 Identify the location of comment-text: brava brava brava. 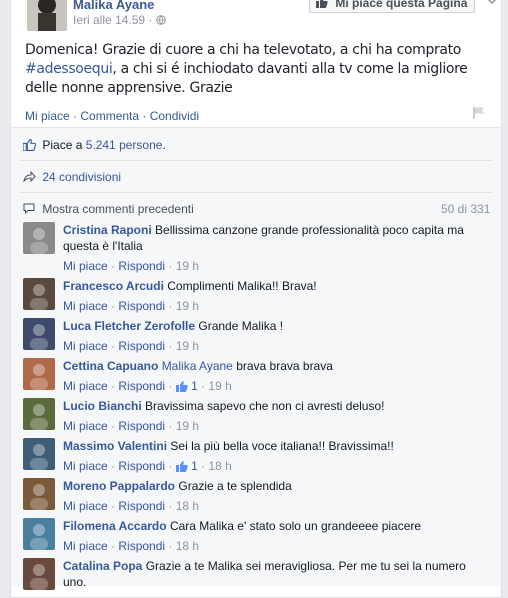
(284, 366).